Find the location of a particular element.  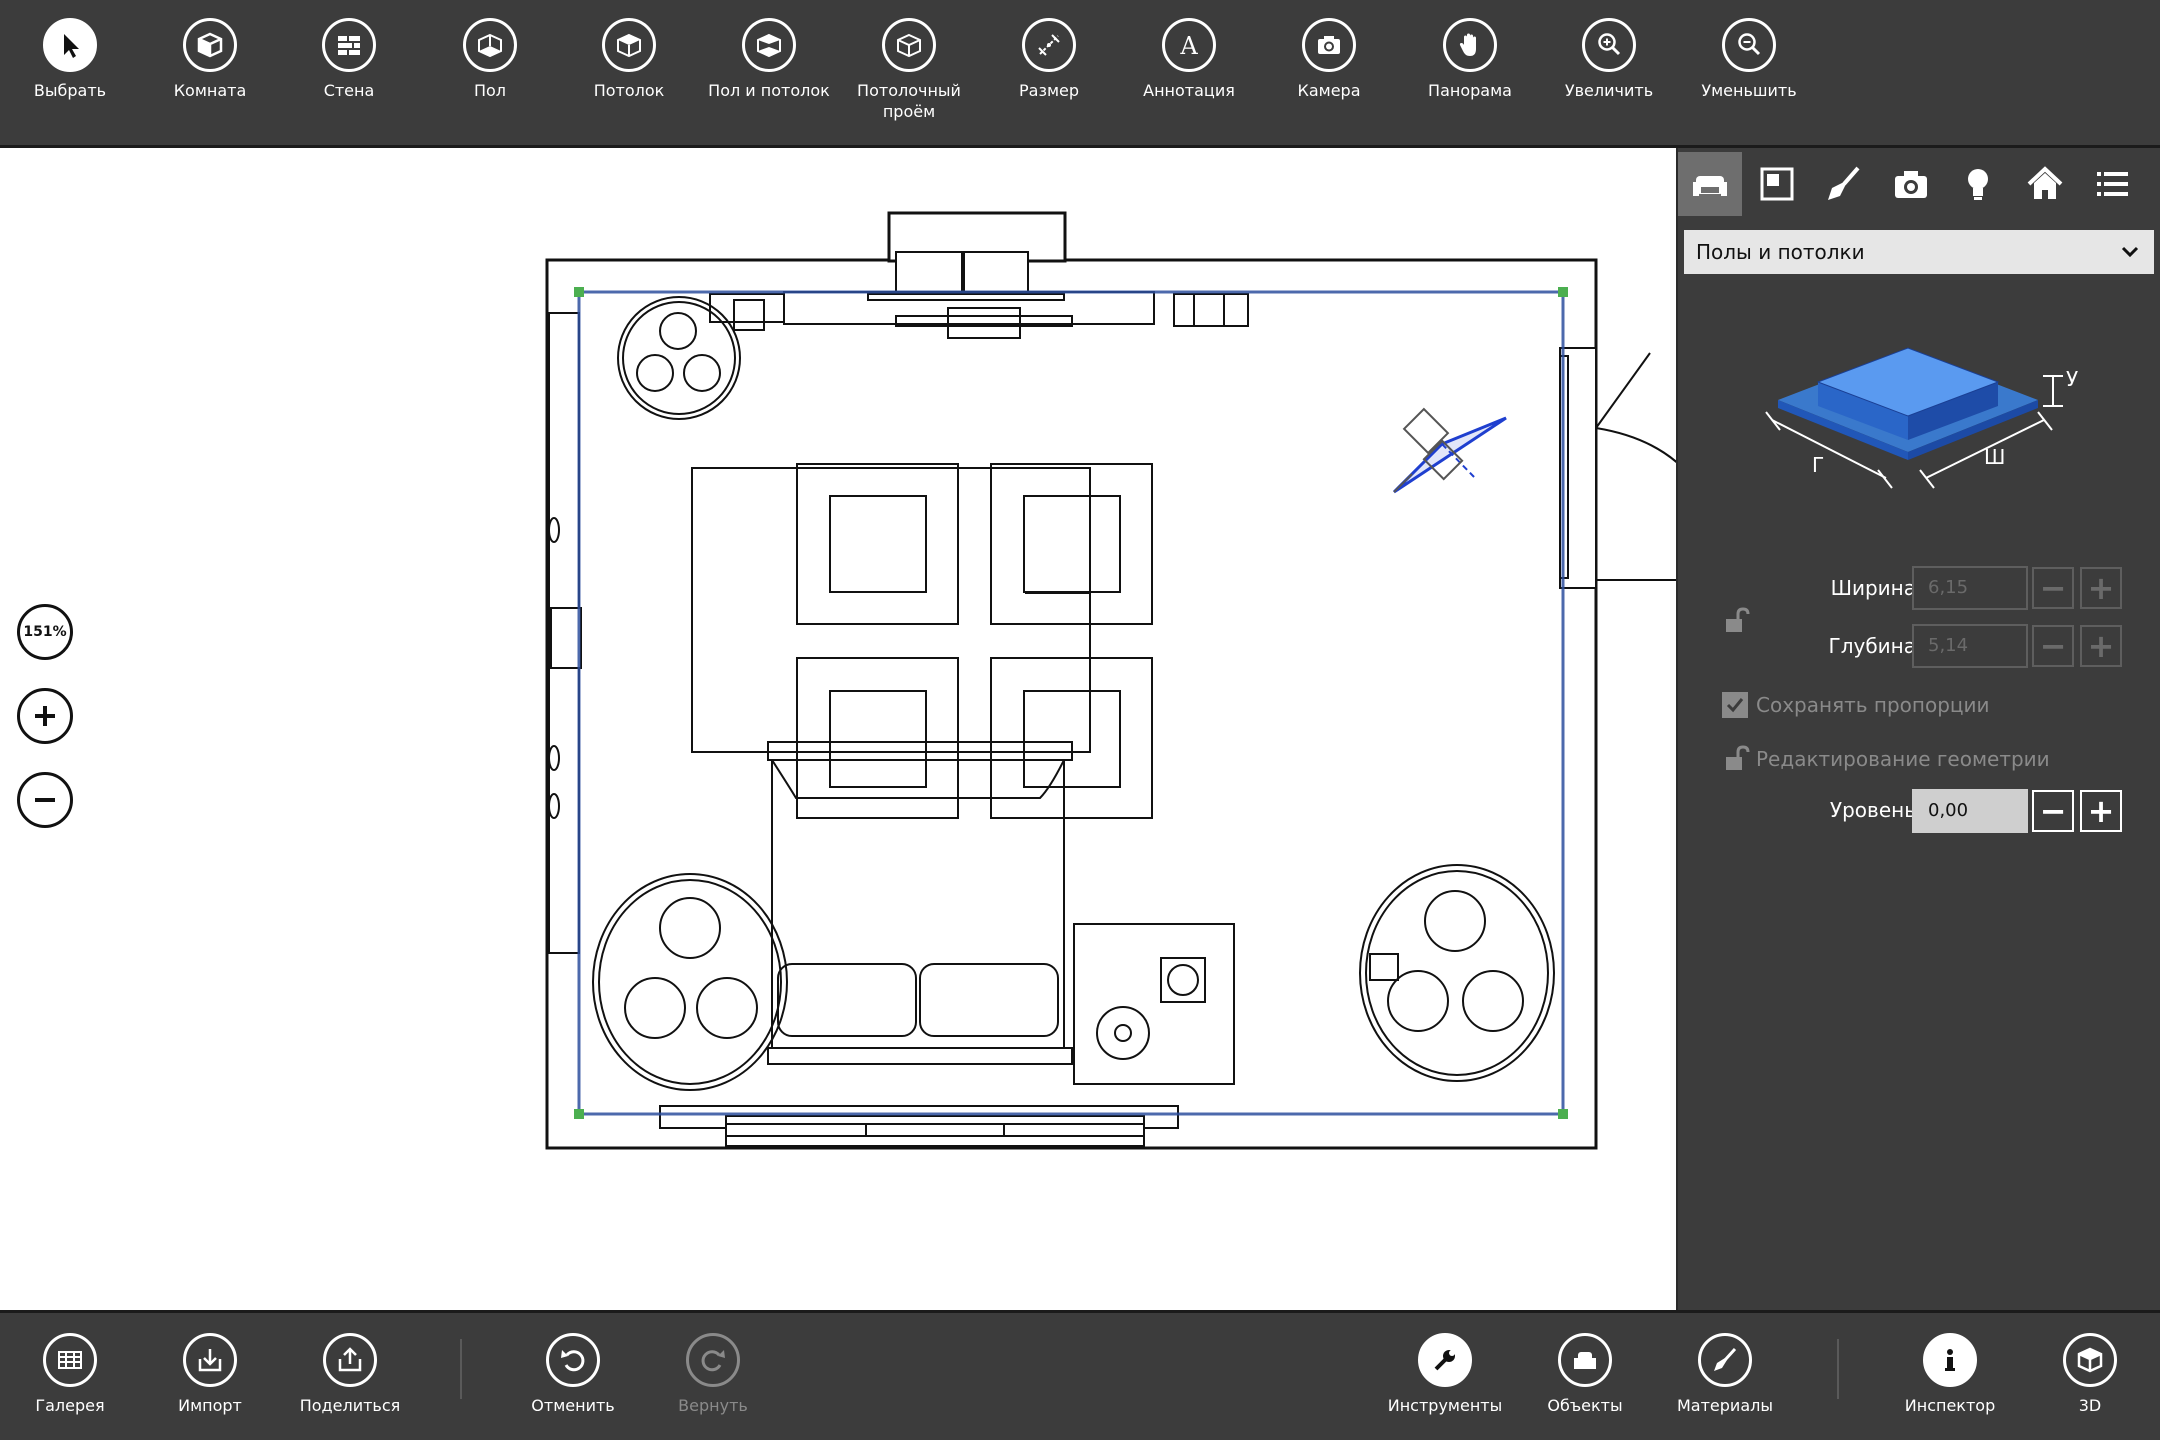

gallery-label: Галерея is located at coordinates (70, 1405).